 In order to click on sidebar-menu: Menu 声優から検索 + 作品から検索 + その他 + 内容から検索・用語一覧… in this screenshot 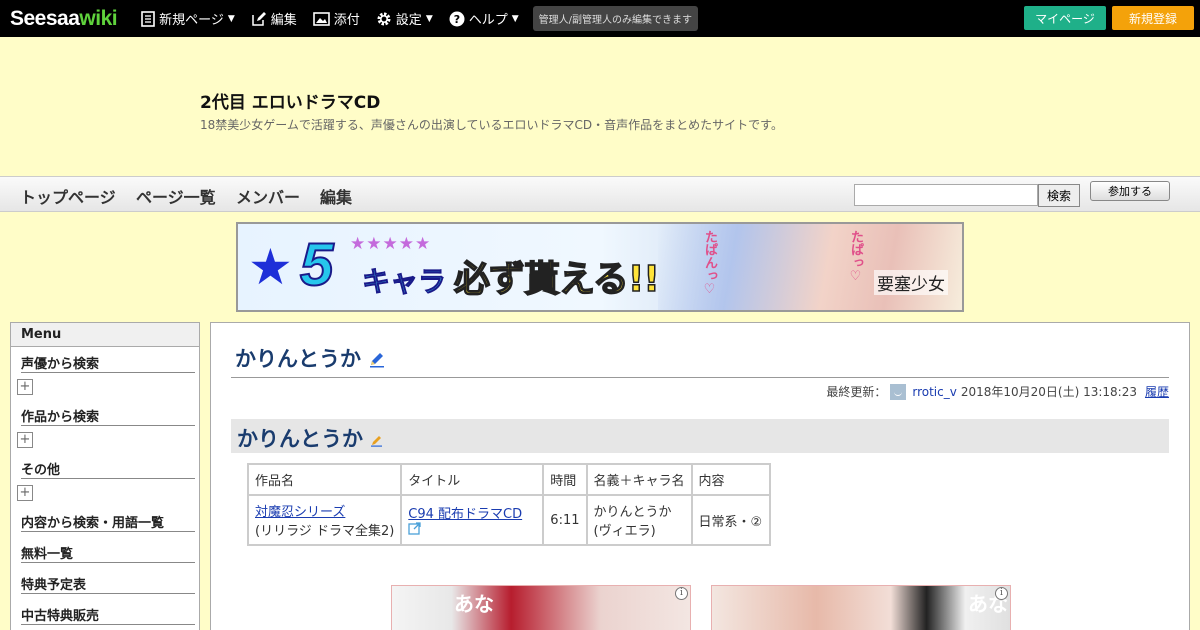, I will do `click(105, 476)`.